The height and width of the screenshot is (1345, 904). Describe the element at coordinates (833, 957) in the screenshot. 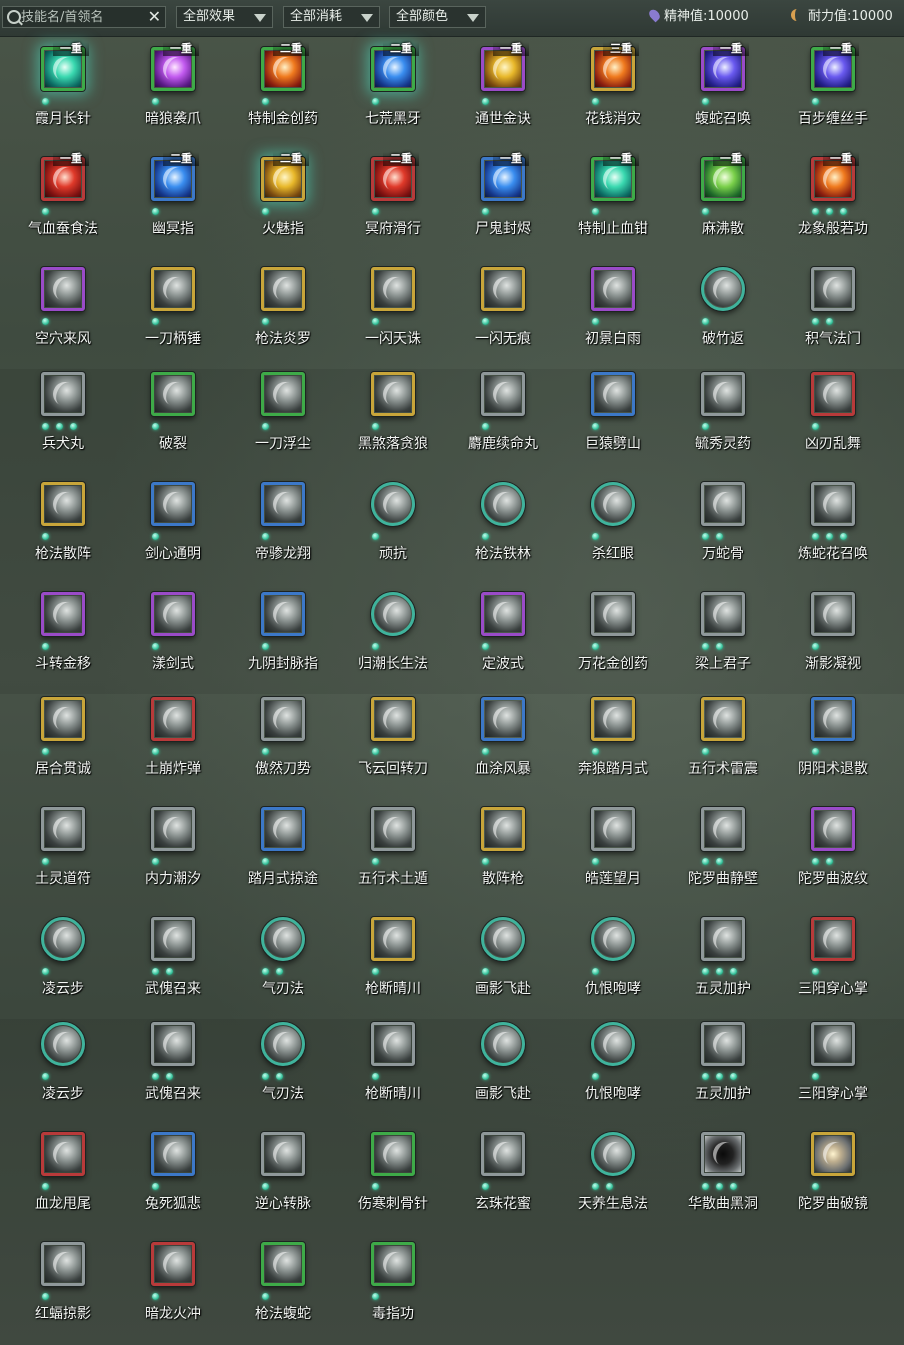

I see `skill-slot: 三阳穿心掌` at that location.